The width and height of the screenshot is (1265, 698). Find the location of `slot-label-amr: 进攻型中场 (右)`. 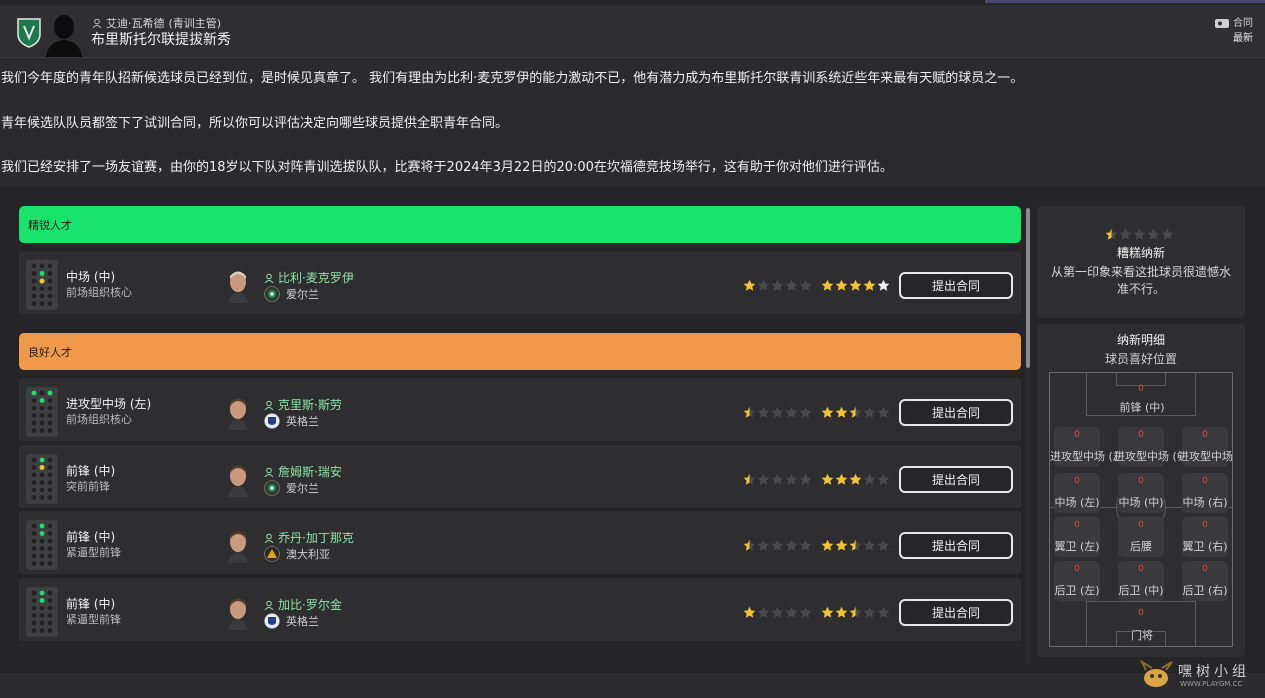

slot-label-amr: 进攻型中场 (右) is located at coordinates (1205, 456).